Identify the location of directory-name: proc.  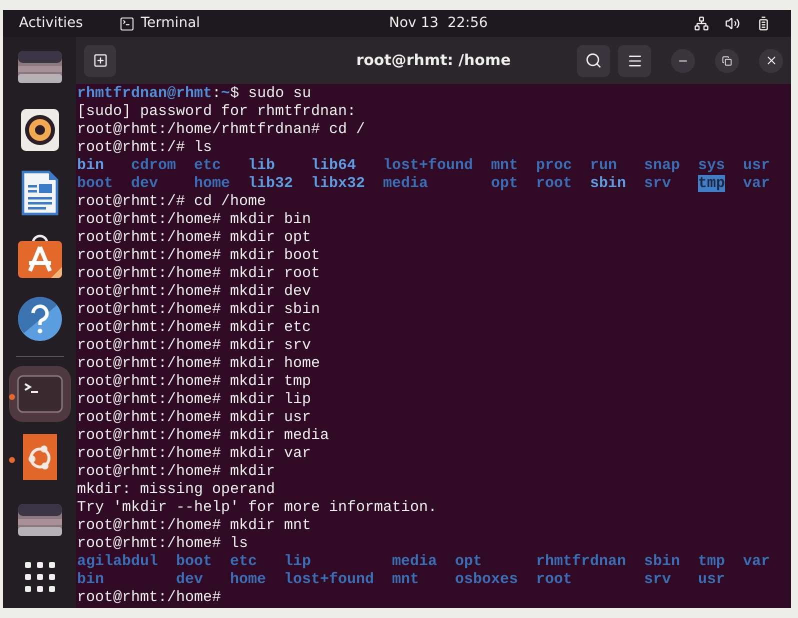
(554, 165).